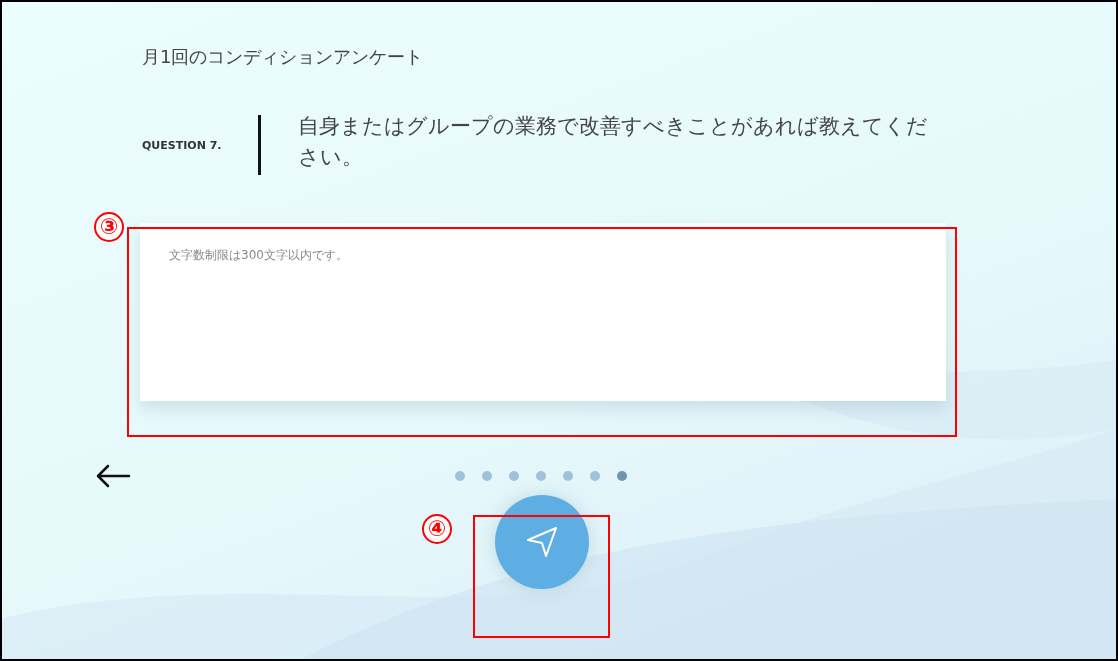  I want to click on question-number: QUESTION 7., so click(182, 145).